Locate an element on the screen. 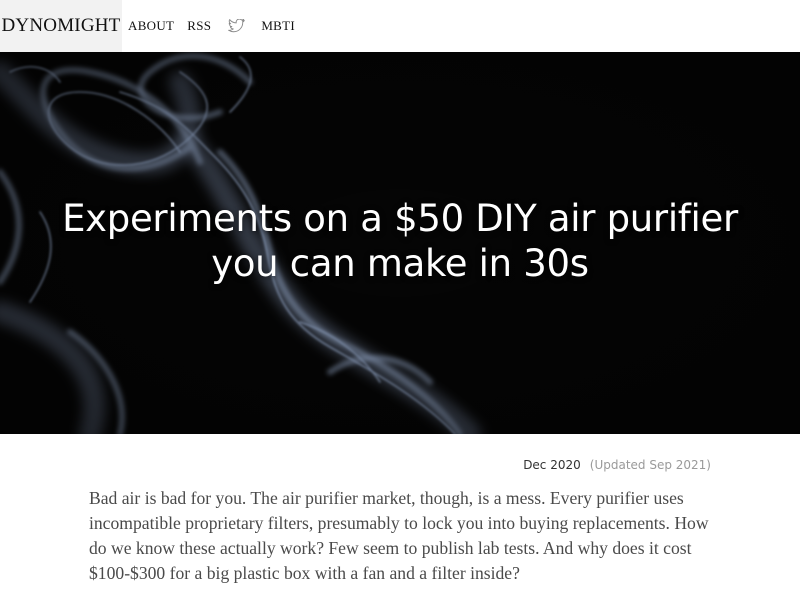 Image resolution: width=800 pixels, height=600 pixels. page-title-line-2: you can make in 30s is located at coordinates (400, 263).